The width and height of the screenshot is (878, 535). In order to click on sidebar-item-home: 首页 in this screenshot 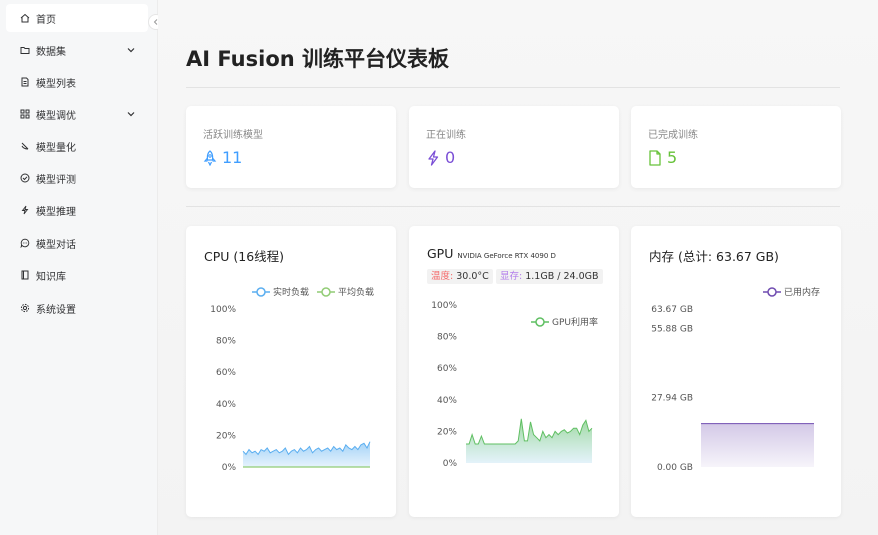, I will do `click(77, 18)`.